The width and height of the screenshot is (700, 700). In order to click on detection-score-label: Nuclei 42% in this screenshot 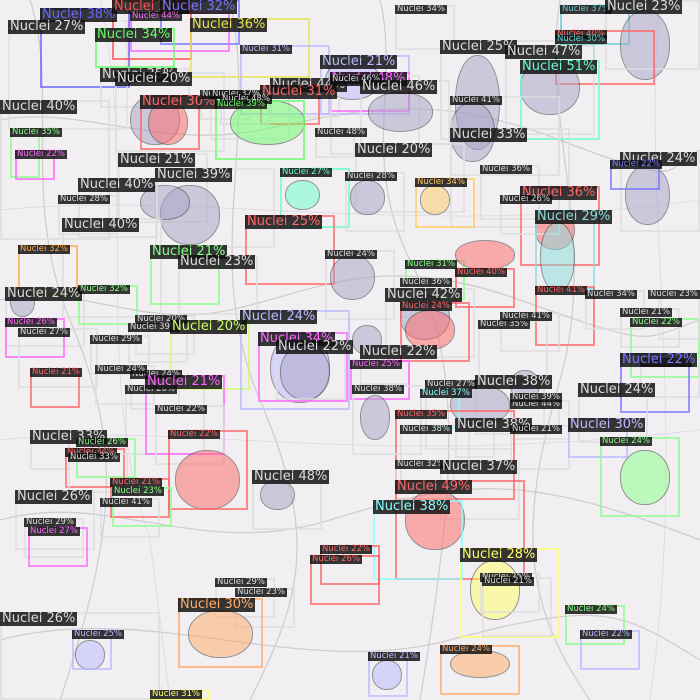, I will do `click(424, 295)`.